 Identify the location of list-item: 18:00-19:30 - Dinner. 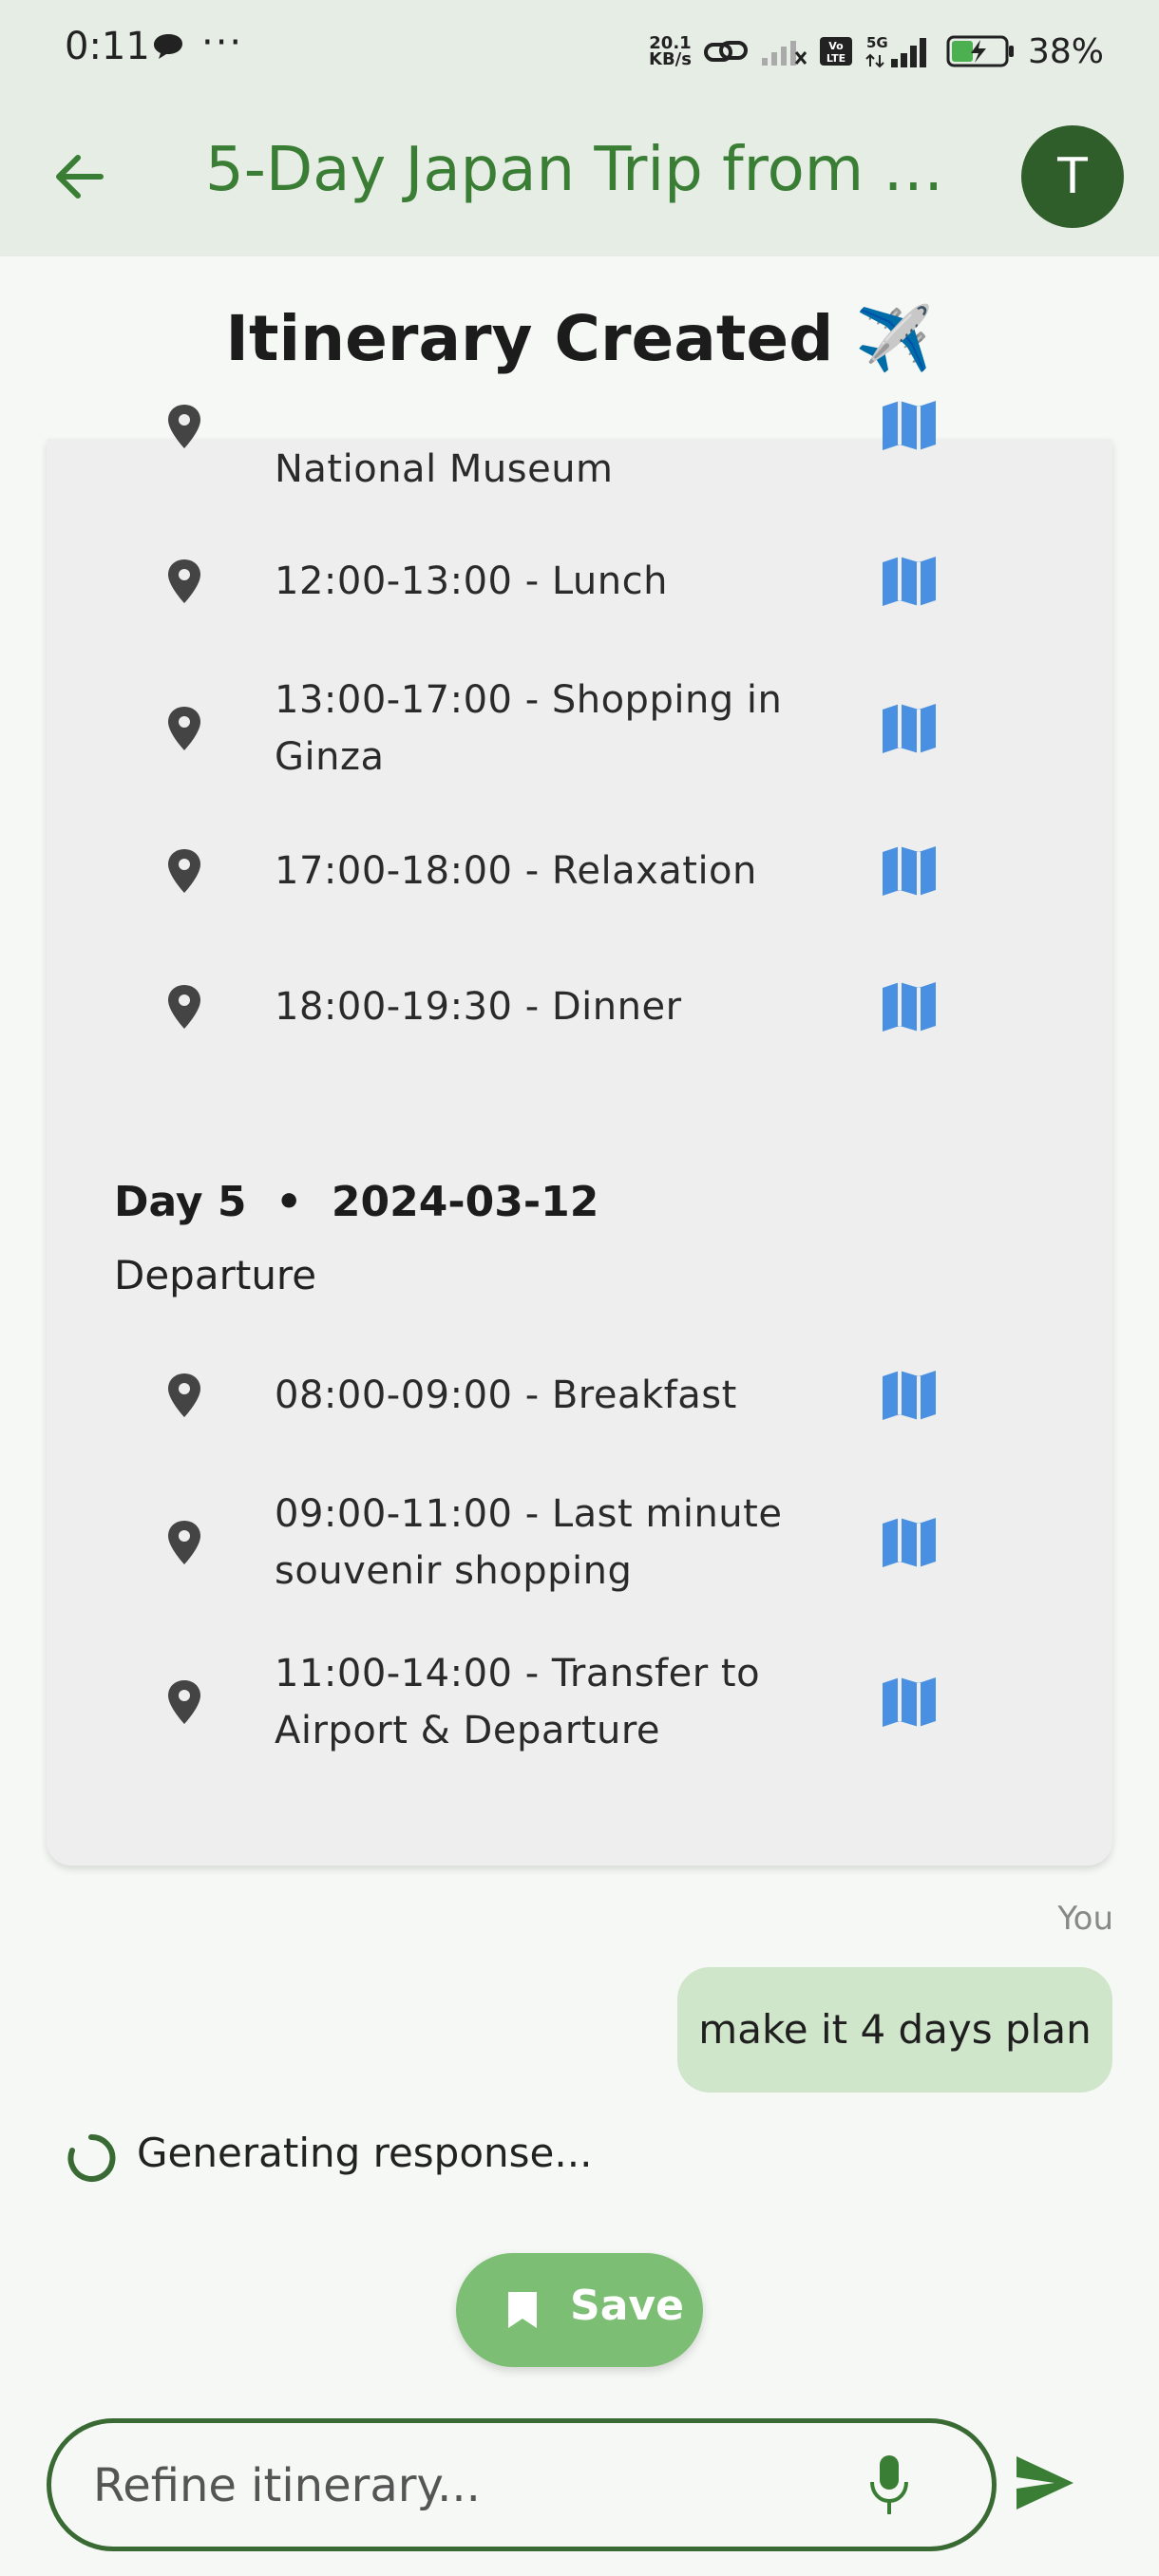
(579, 1007).